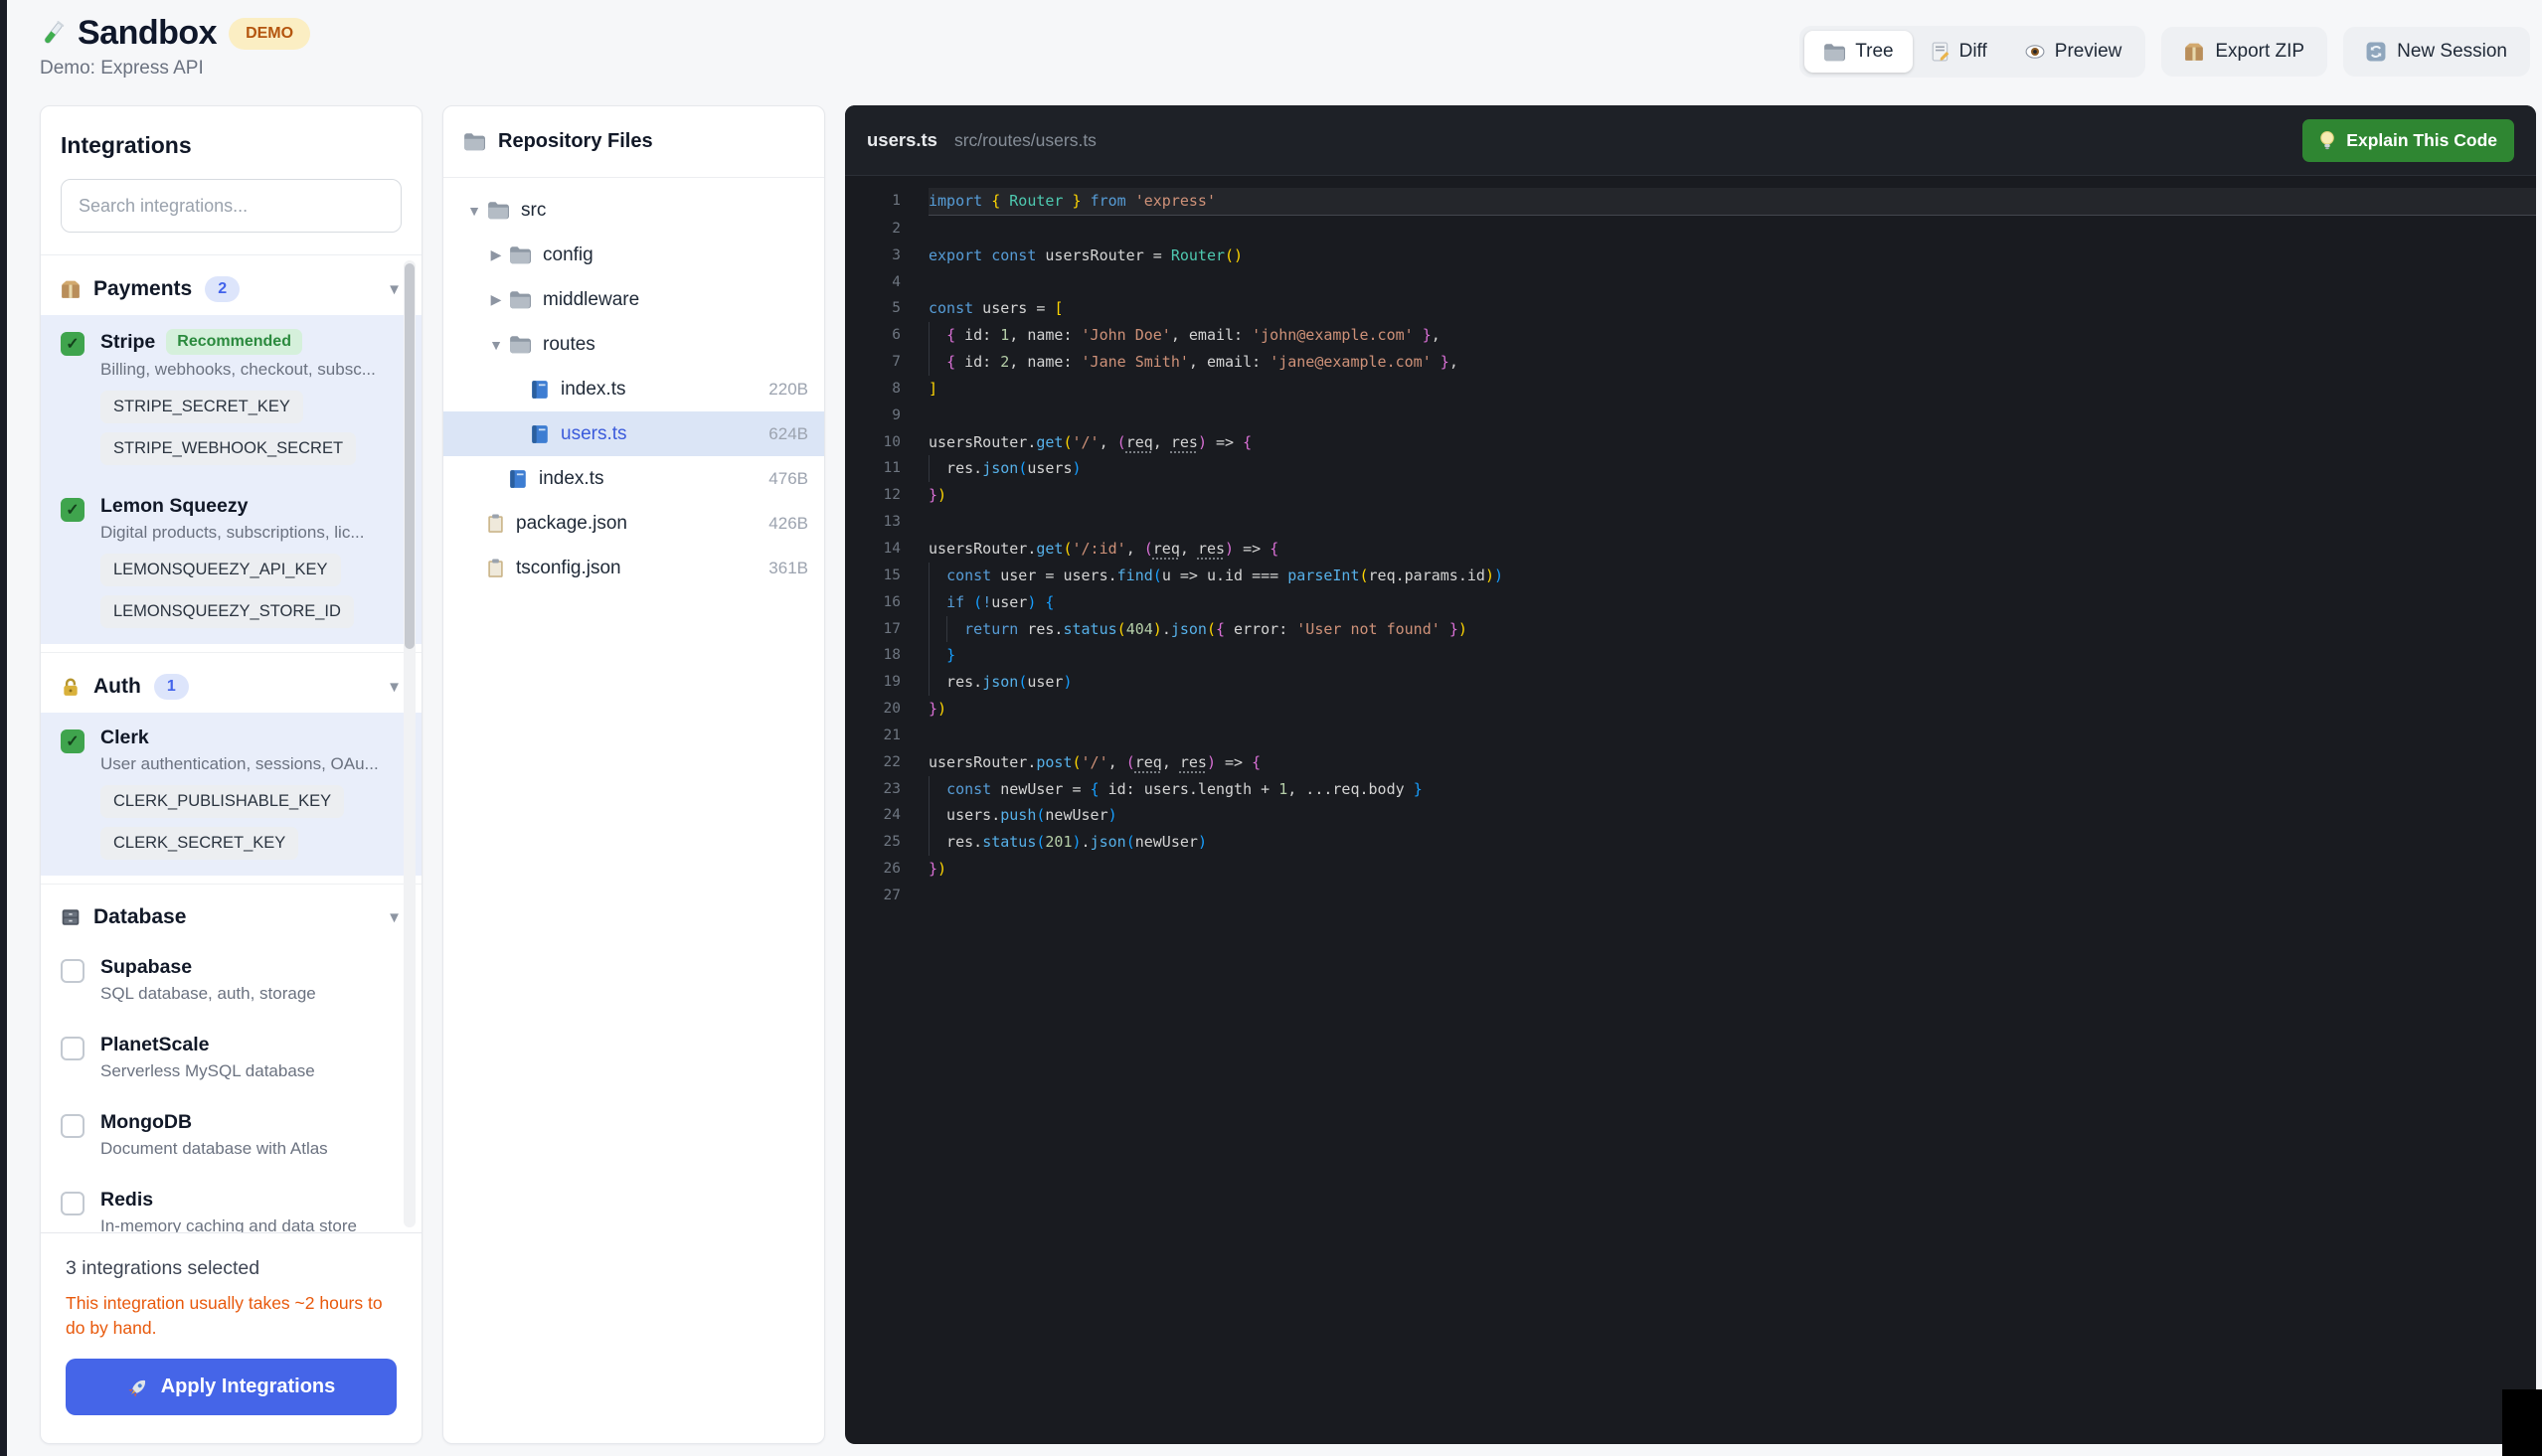  I want to click on code-token: usersRouter =, so click(1103, 254).